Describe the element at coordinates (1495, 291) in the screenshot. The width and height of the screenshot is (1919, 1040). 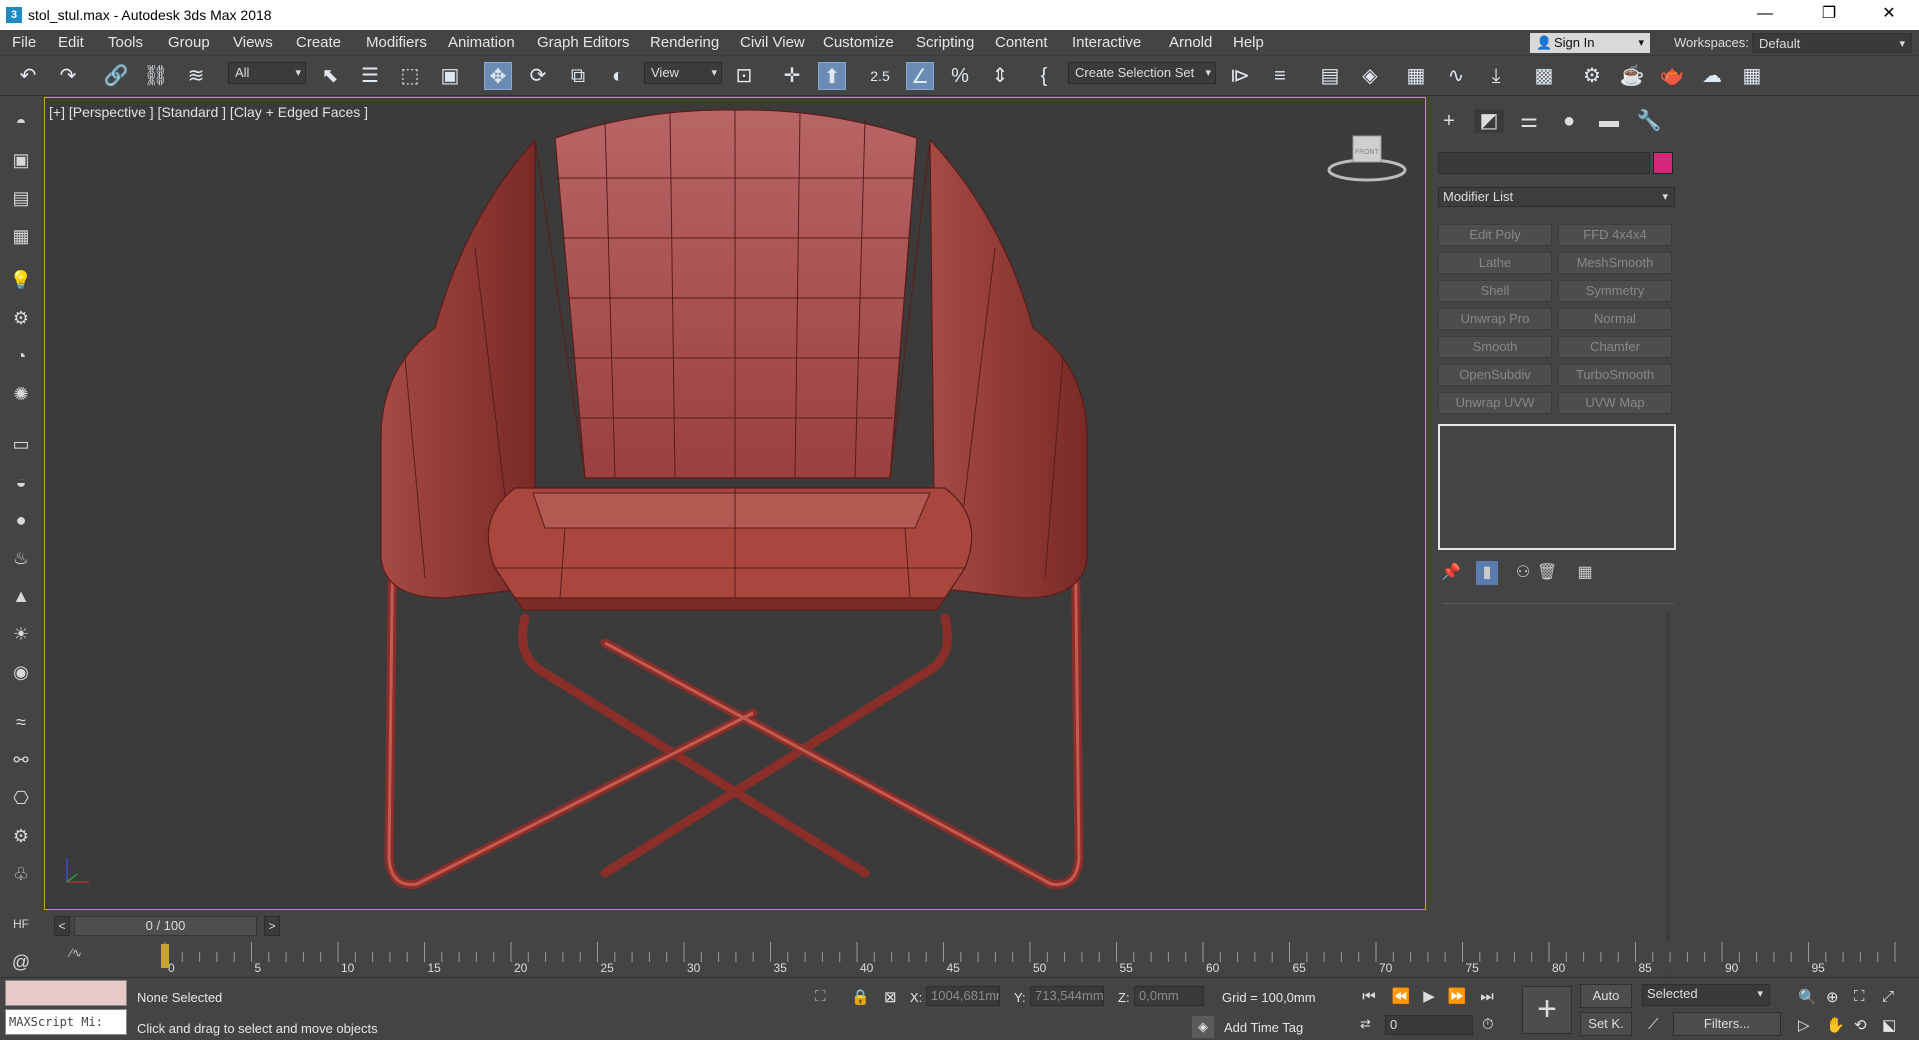
I see `modifier-button: Shell` at that location.